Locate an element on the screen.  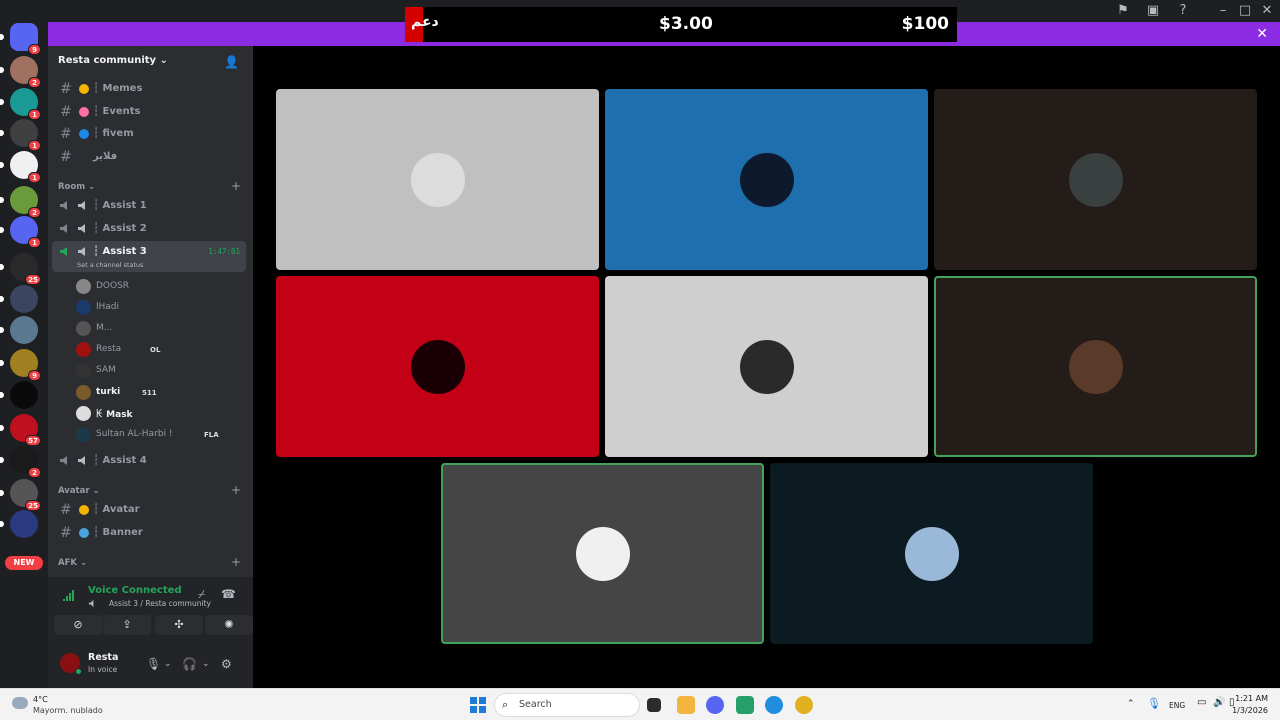
new-badge: NEW is located at coordinates (24, 563).